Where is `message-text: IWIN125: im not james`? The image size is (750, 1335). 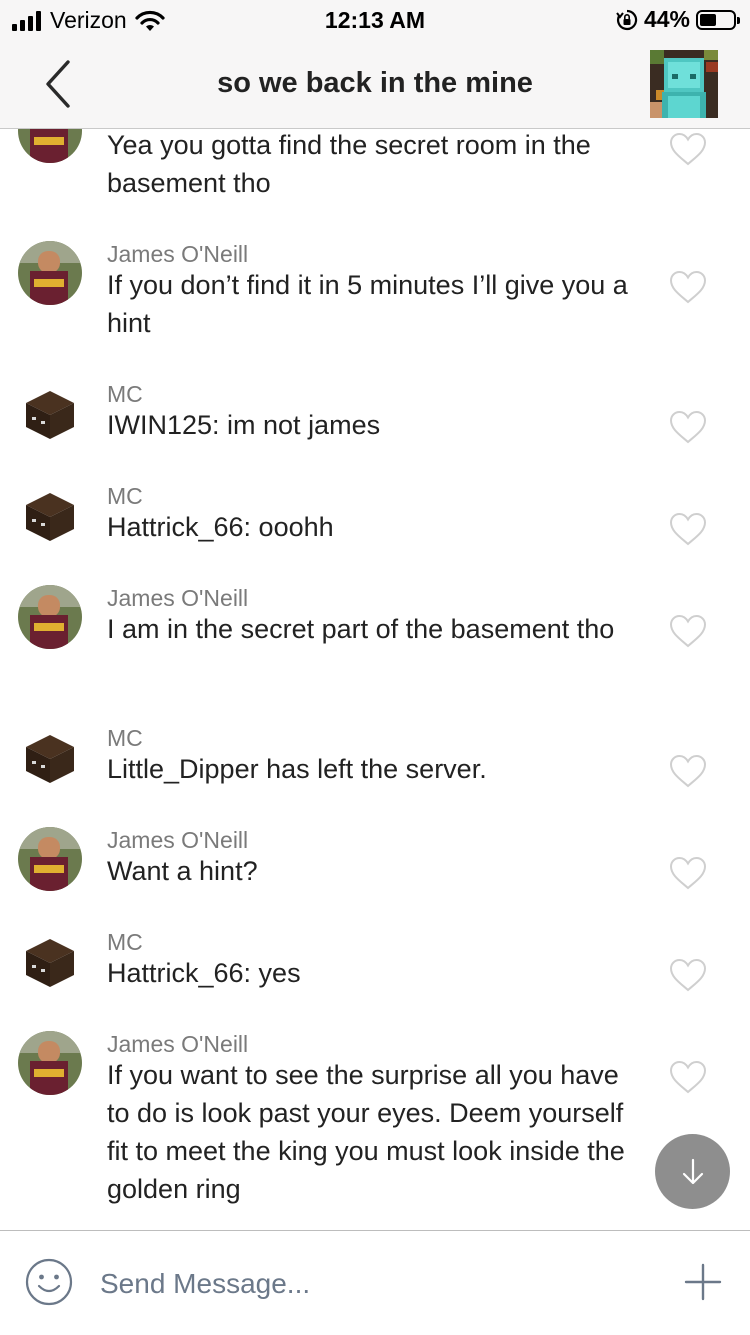 message-text: IWIN125: im not james is located at coordinates (244, 425).